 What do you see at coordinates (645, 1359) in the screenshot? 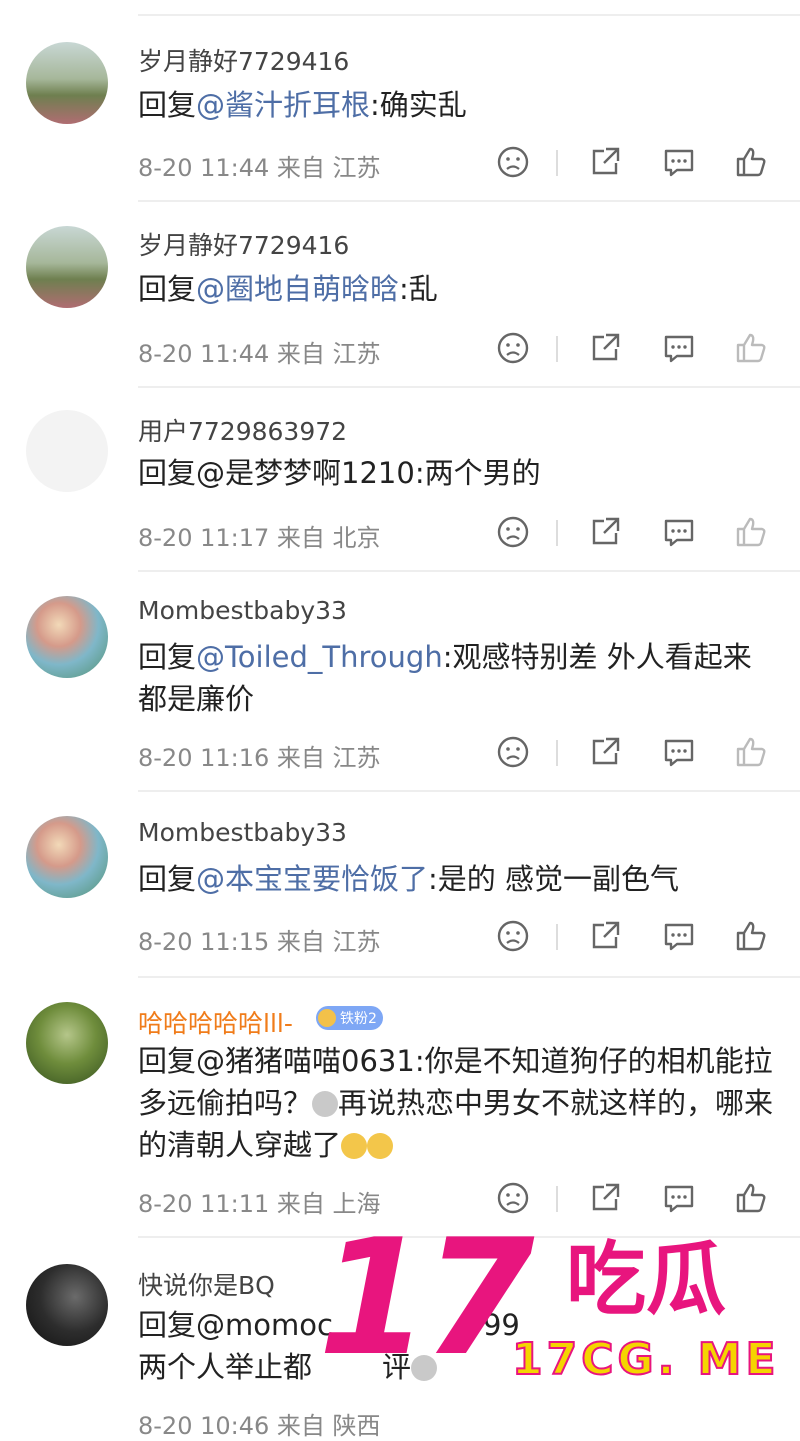
I see `watermark-url: 17CG. ME` at bounding box center [645, 1359].